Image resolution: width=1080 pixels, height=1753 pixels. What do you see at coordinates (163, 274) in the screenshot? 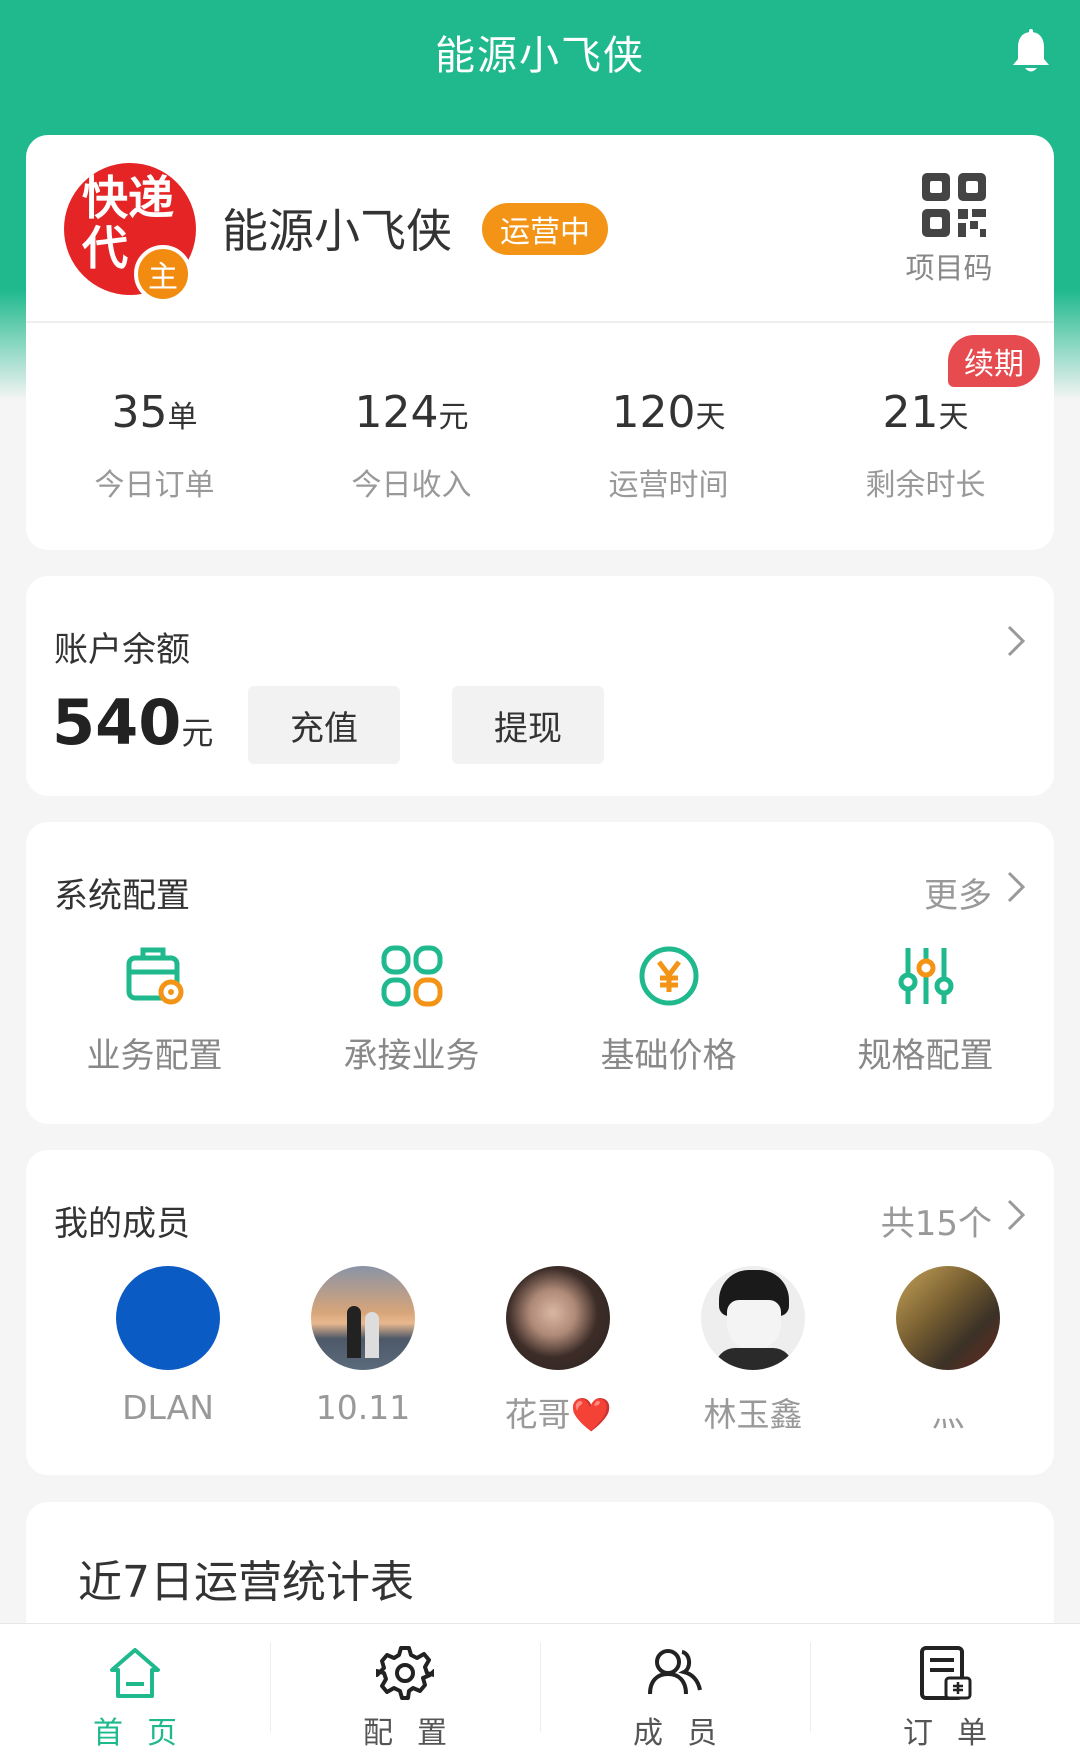
I see `owner-badge: 主` at bounding box center [163, 274].